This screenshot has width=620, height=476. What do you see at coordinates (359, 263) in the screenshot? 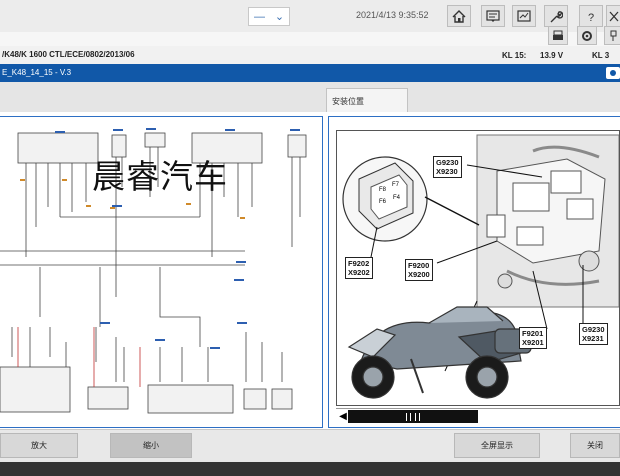
I see `label-f9202: F9202` at bounding box center [359, 263].